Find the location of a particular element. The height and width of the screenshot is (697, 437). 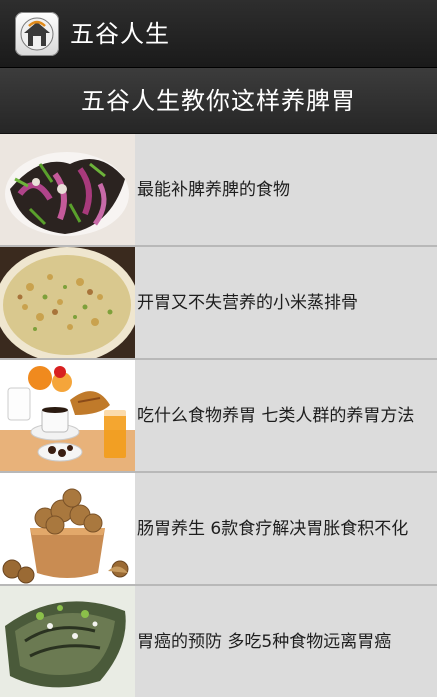

page-header: 五谷人生教你这样养脾胃 is located at coordinates (218, 101).